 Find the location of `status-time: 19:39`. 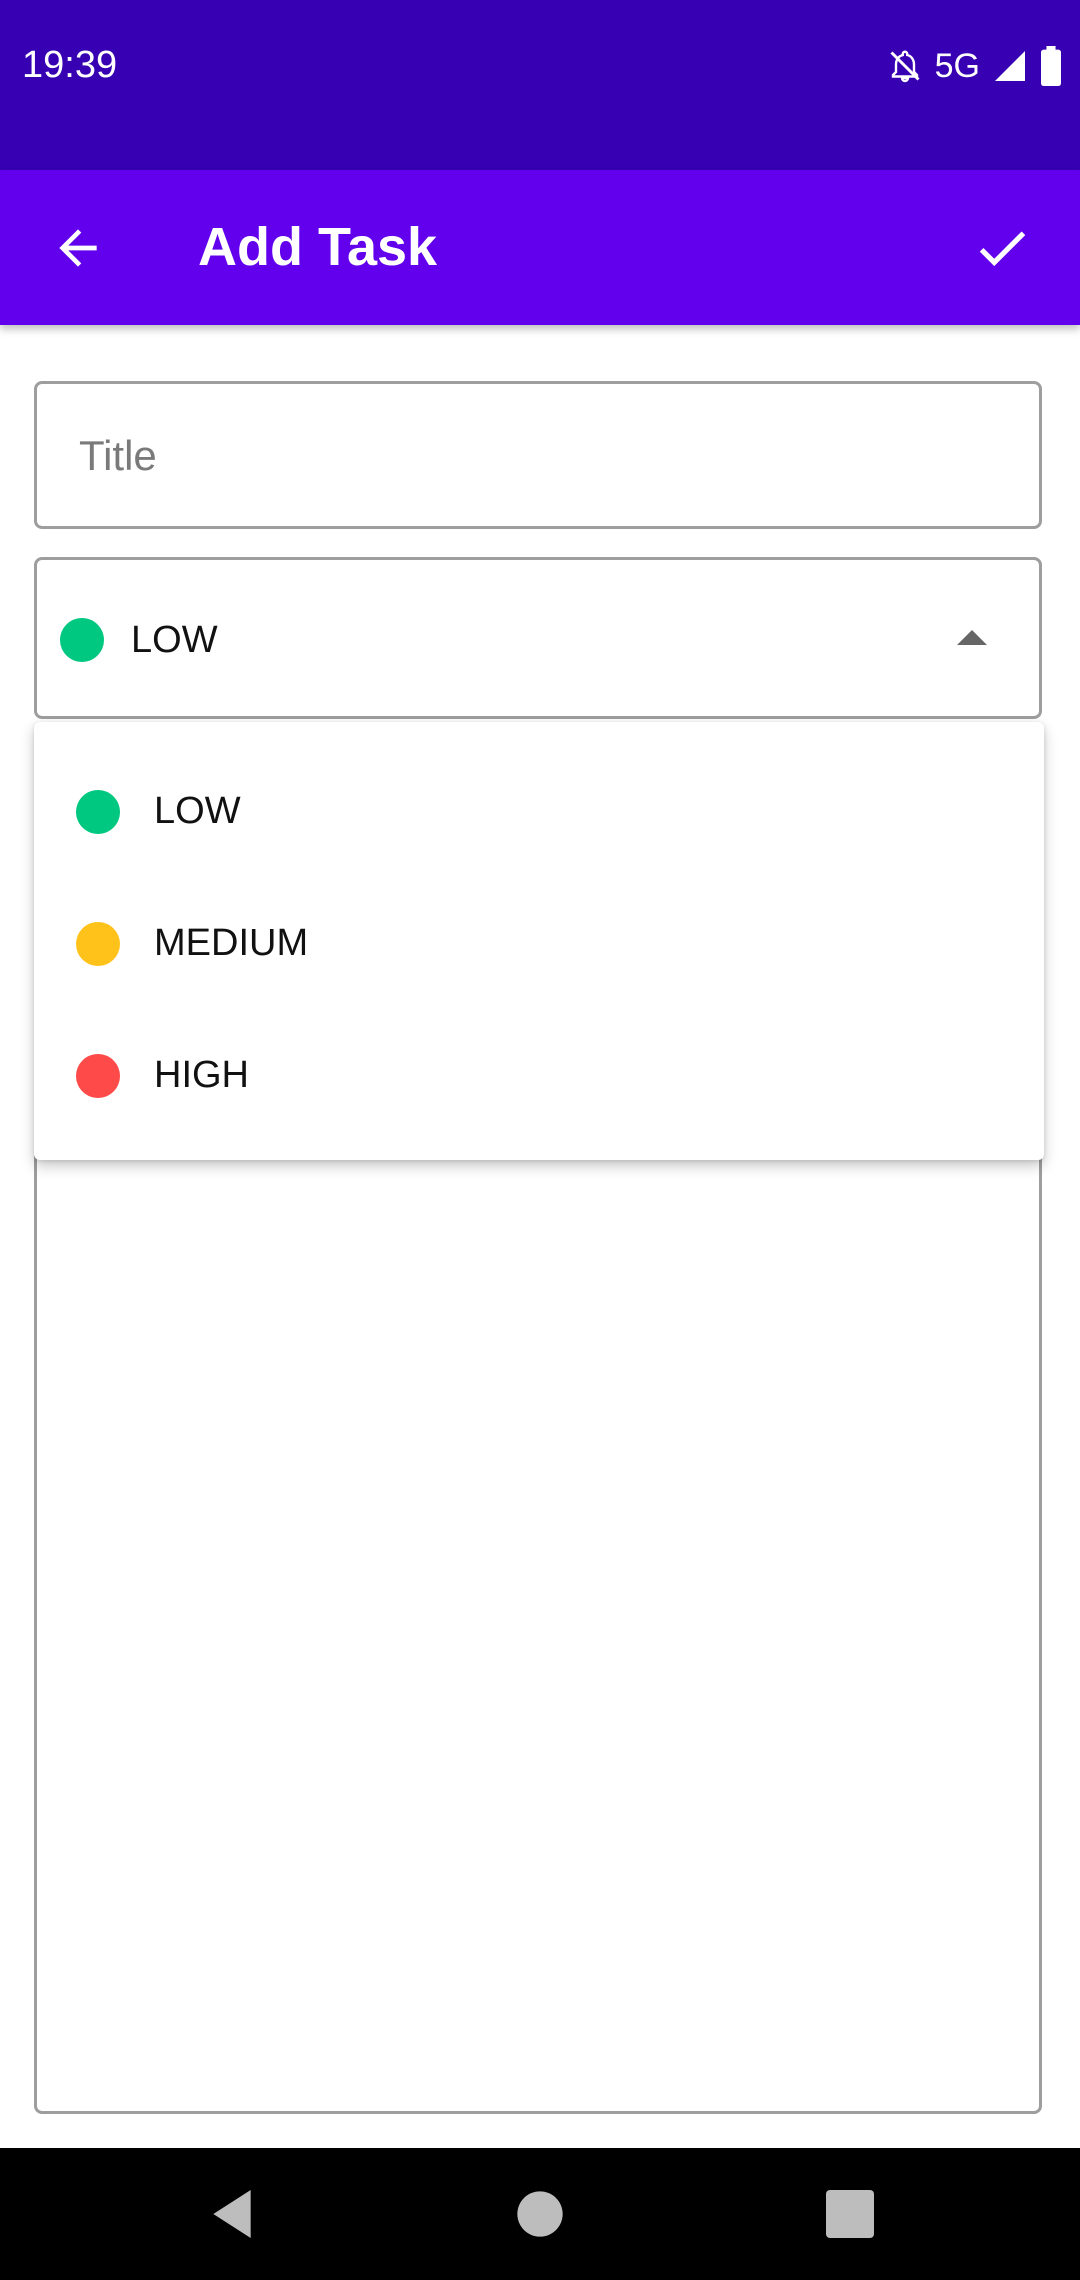

status-time: 19:39 is located at coordinates (70, 65).